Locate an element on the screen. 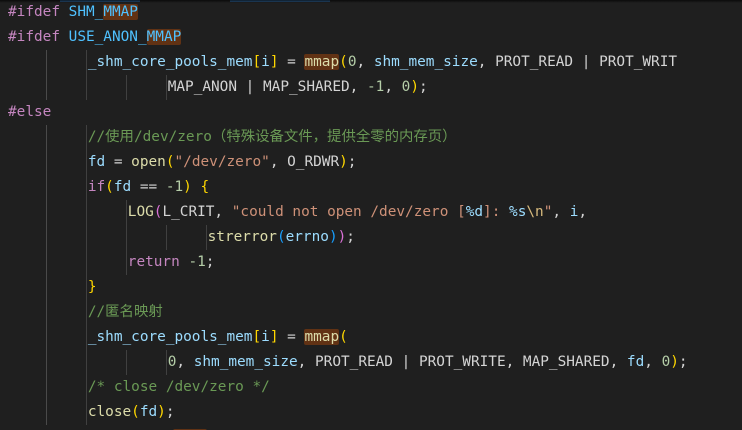 The height and width of the screenshot is (430, 742). code-line: MAP_ANON | MAP_SHARED, -1, 0); is located at coordinates (298, 87).